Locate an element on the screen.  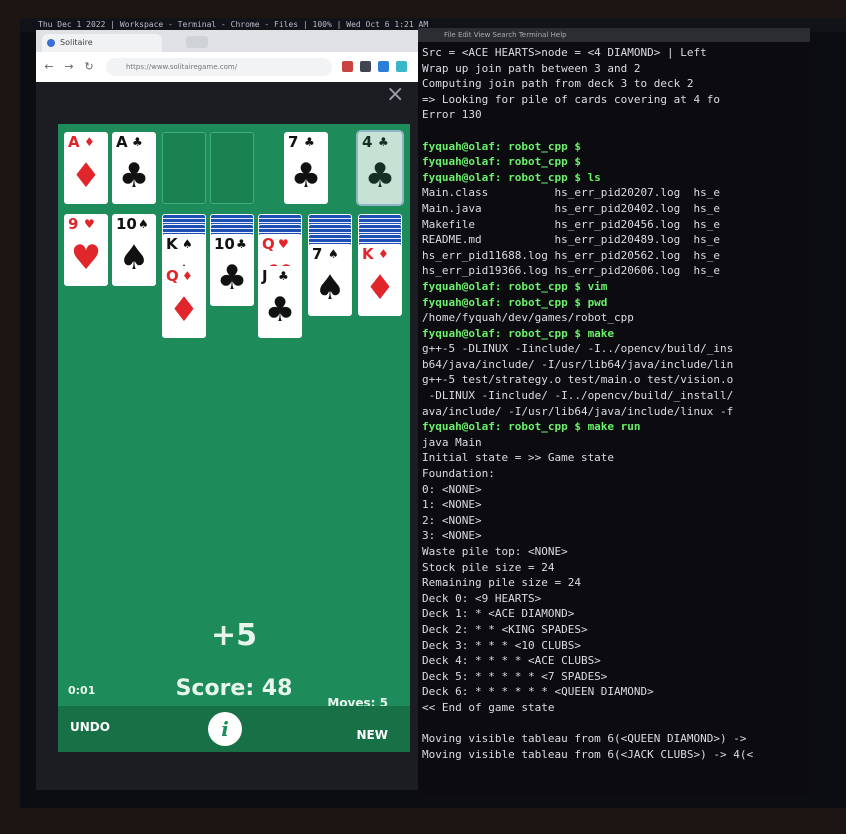
terminal-menu-bar: File Edit View Search Terminal Help is located at coordinates (614, 35).